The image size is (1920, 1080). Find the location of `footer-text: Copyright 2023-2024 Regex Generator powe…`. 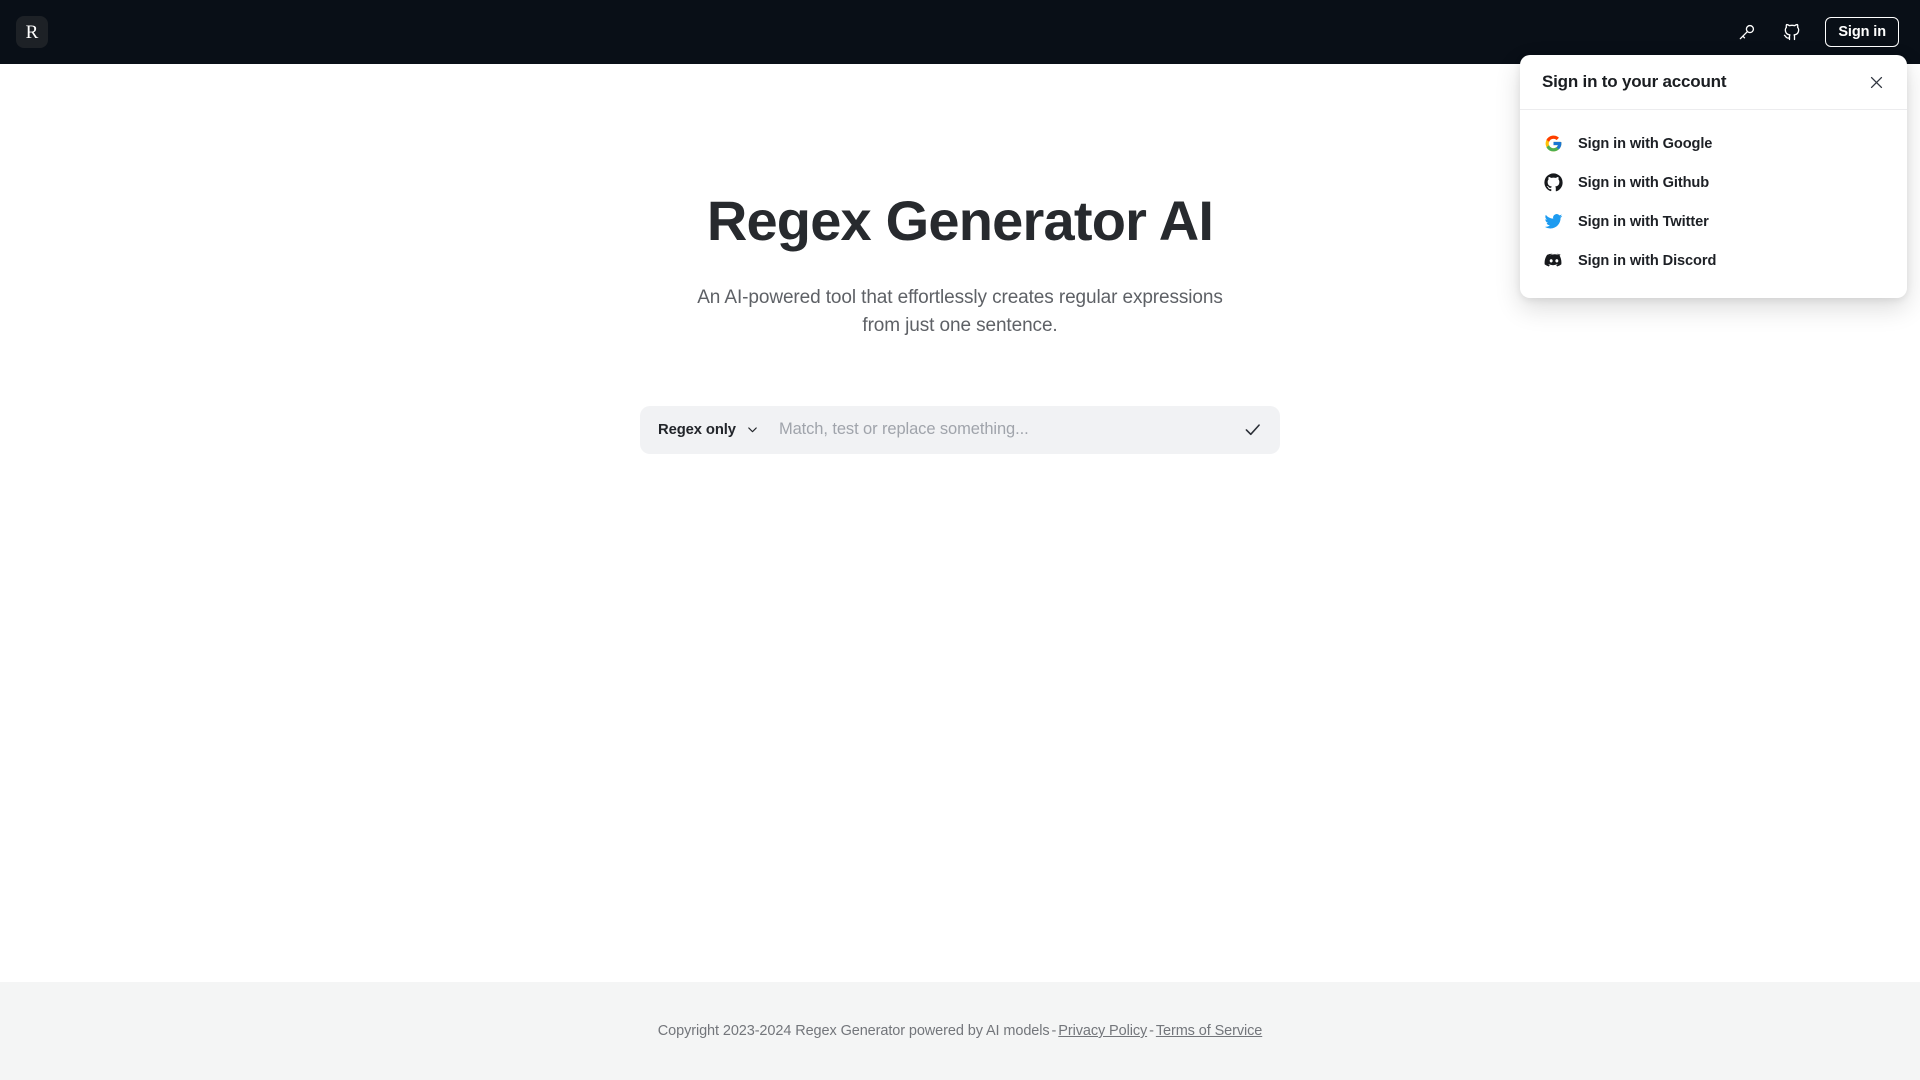

footer-text: Copyright 2023-2024 Regex Generator powe… is located at coordinates (960, 1031).